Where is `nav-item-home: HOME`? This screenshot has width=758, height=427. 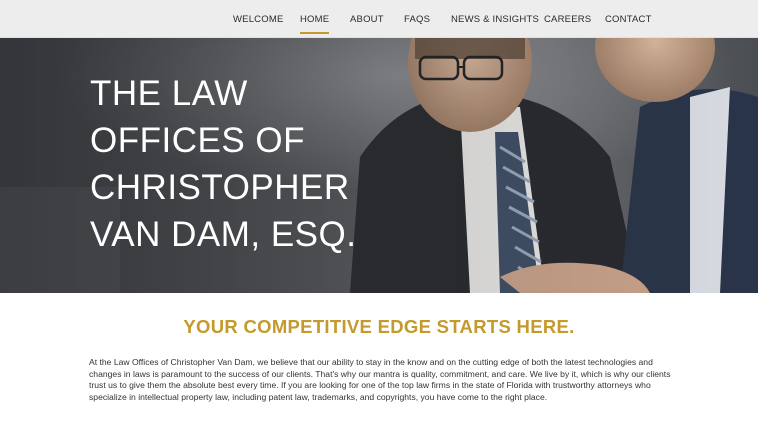
nav-item-home: HOME is located at coordinates (315, 24).